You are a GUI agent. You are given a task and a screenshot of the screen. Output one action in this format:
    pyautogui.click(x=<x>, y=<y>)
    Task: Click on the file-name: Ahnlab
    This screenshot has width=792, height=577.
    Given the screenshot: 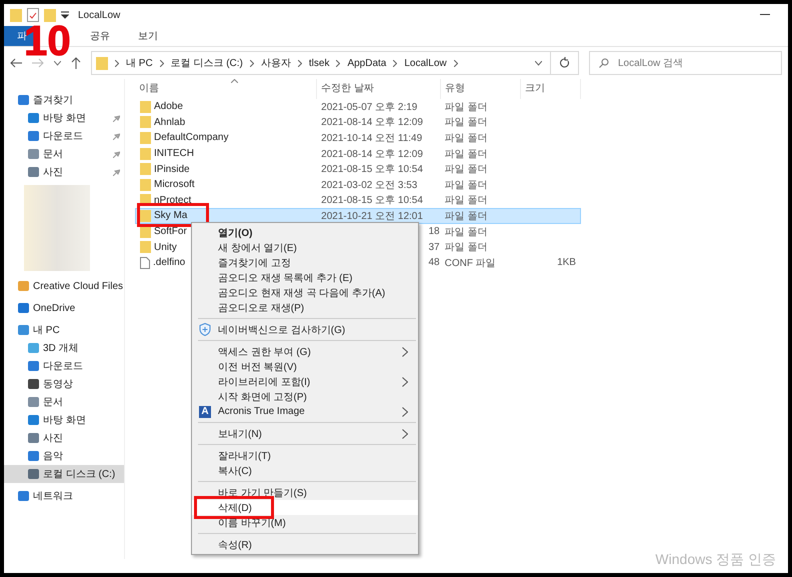 What is the action you would take?
    pyautogui.click(x=170, y=122)
    